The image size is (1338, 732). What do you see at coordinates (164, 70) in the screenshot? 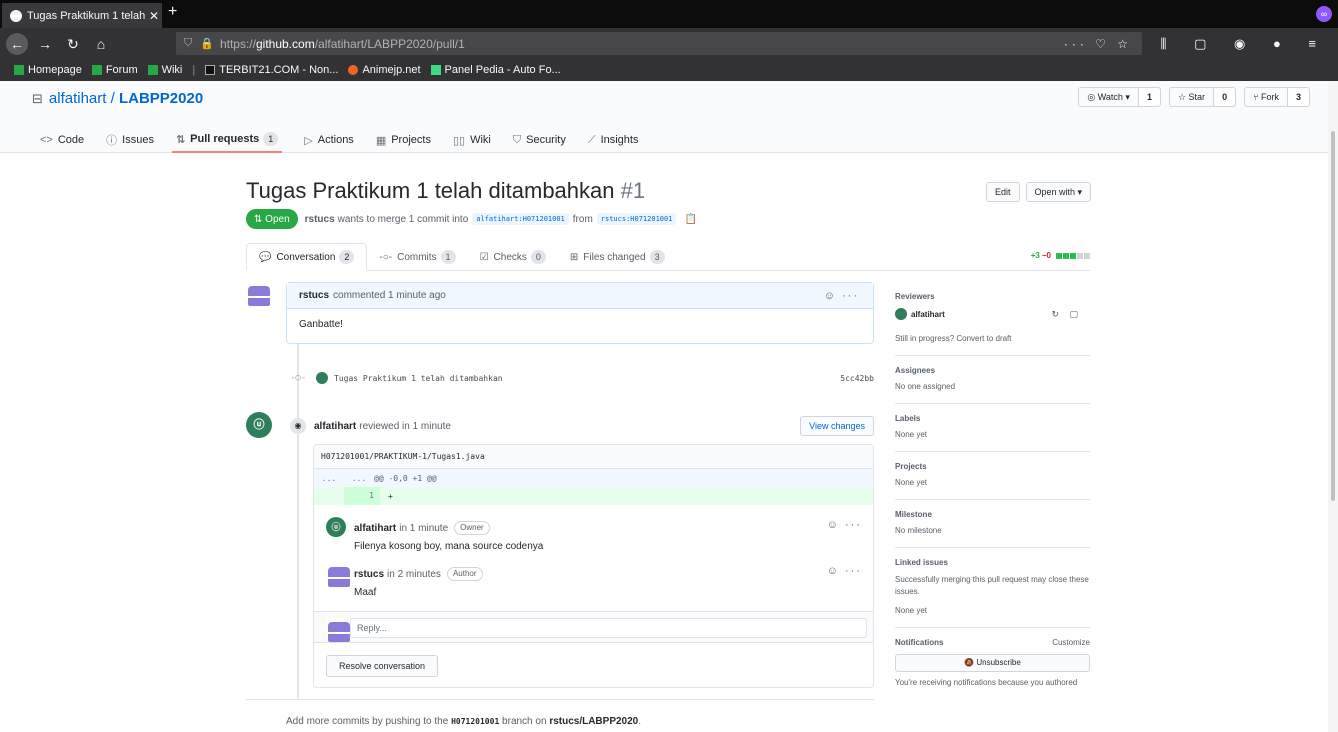
I see `bookmark-wiki: Wiki` at bounding box center [164, 70].